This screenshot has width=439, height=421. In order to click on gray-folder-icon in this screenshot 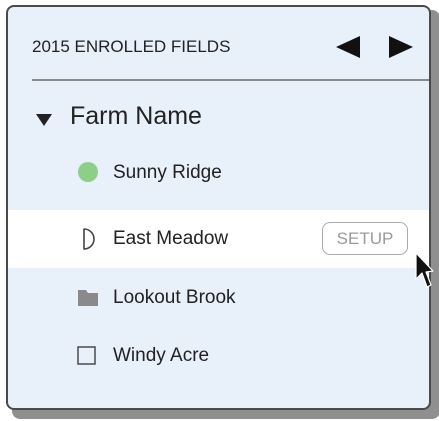, I will do `click(88, 298)`.